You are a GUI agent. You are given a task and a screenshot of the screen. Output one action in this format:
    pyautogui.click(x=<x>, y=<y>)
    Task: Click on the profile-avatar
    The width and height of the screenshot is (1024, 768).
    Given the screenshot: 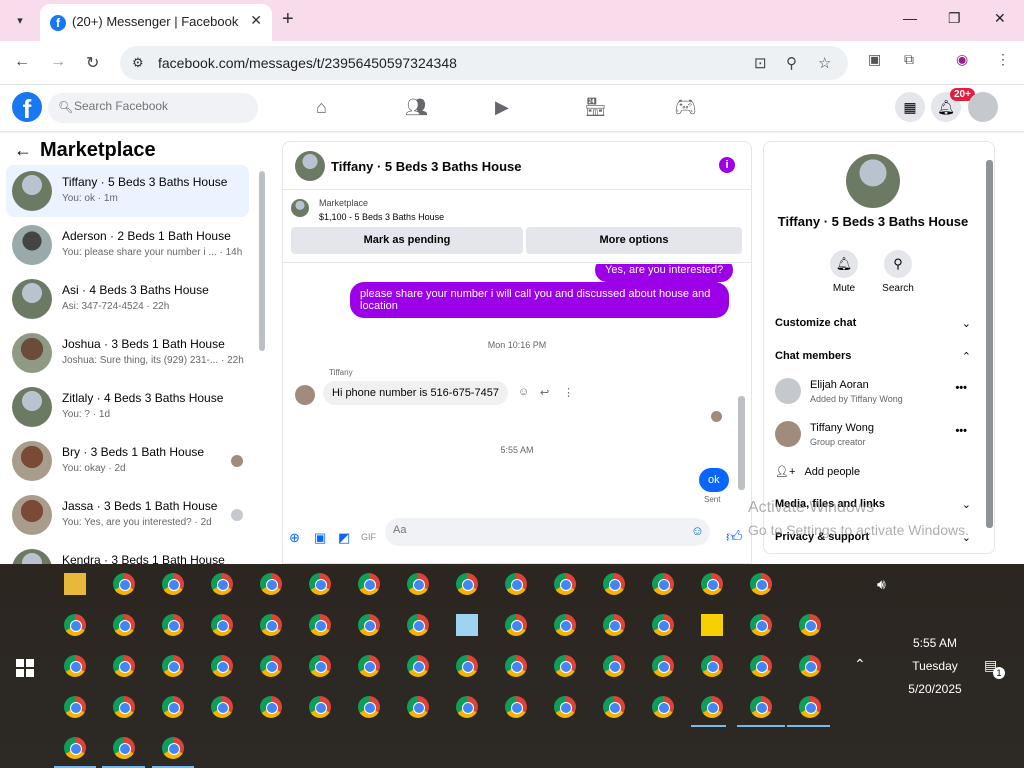 What is the action you would take?
    pyautogui.click(x=873, y=181)
    